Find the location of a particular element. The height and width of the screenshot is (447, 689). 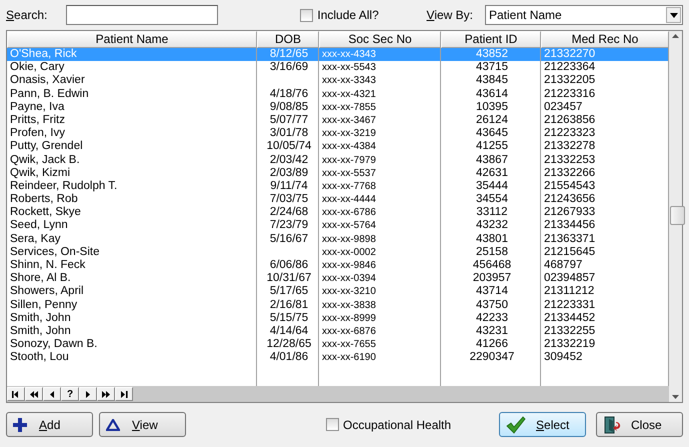

first-button is located at coordinates (16, 394).